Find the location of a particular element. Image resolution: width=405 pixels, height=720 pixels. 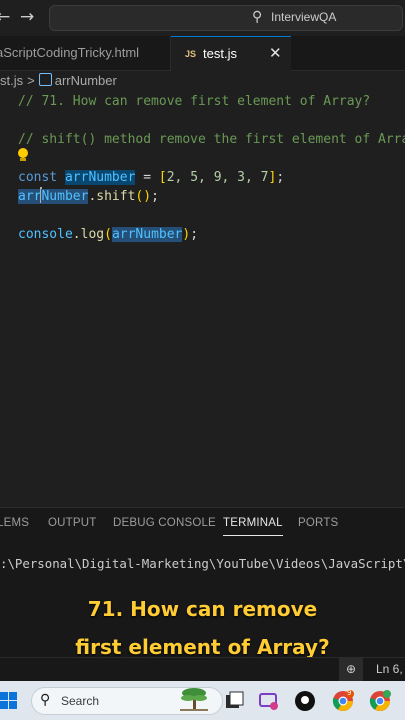

lightbulb-icon is located at coordinates (23, 155).